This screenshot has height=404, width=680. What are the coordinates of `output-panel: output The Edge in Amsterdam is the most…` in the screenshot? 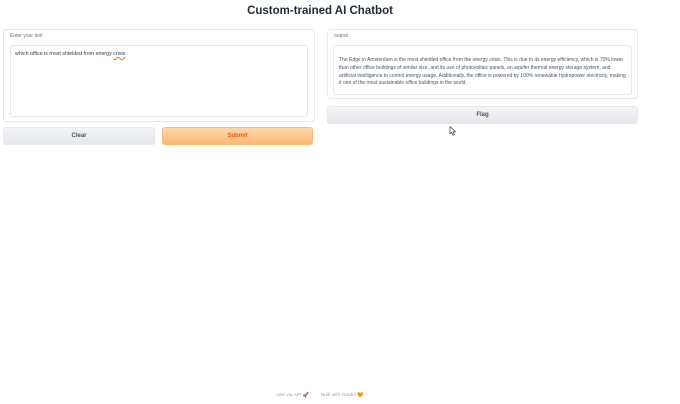 It's located at (482, 64).